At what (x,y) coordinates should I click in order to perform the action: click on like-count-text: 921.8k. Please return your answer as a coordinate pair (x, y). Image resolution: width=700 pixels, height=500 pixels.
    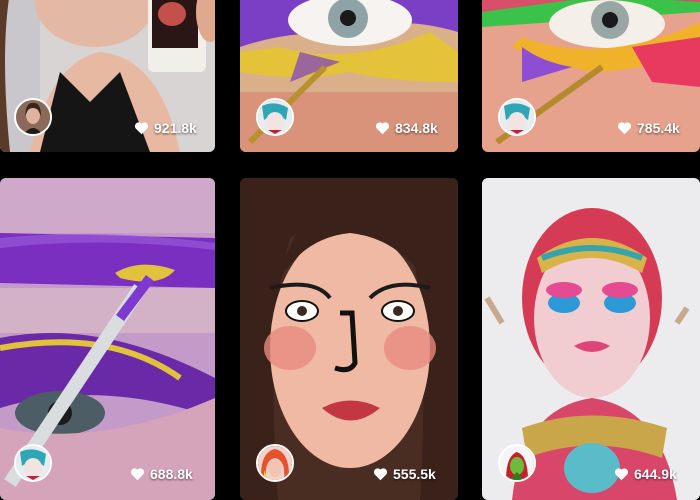
    Looking at the image, I should click on (175, 128).